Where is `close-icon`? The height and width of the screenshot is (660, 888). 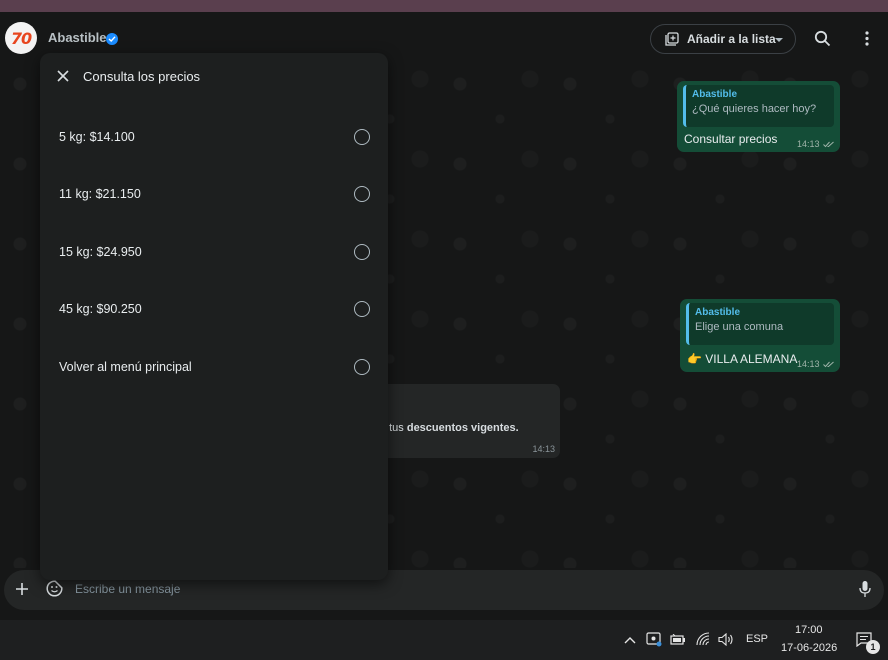 close-icon is located at coordinates (63, 76).